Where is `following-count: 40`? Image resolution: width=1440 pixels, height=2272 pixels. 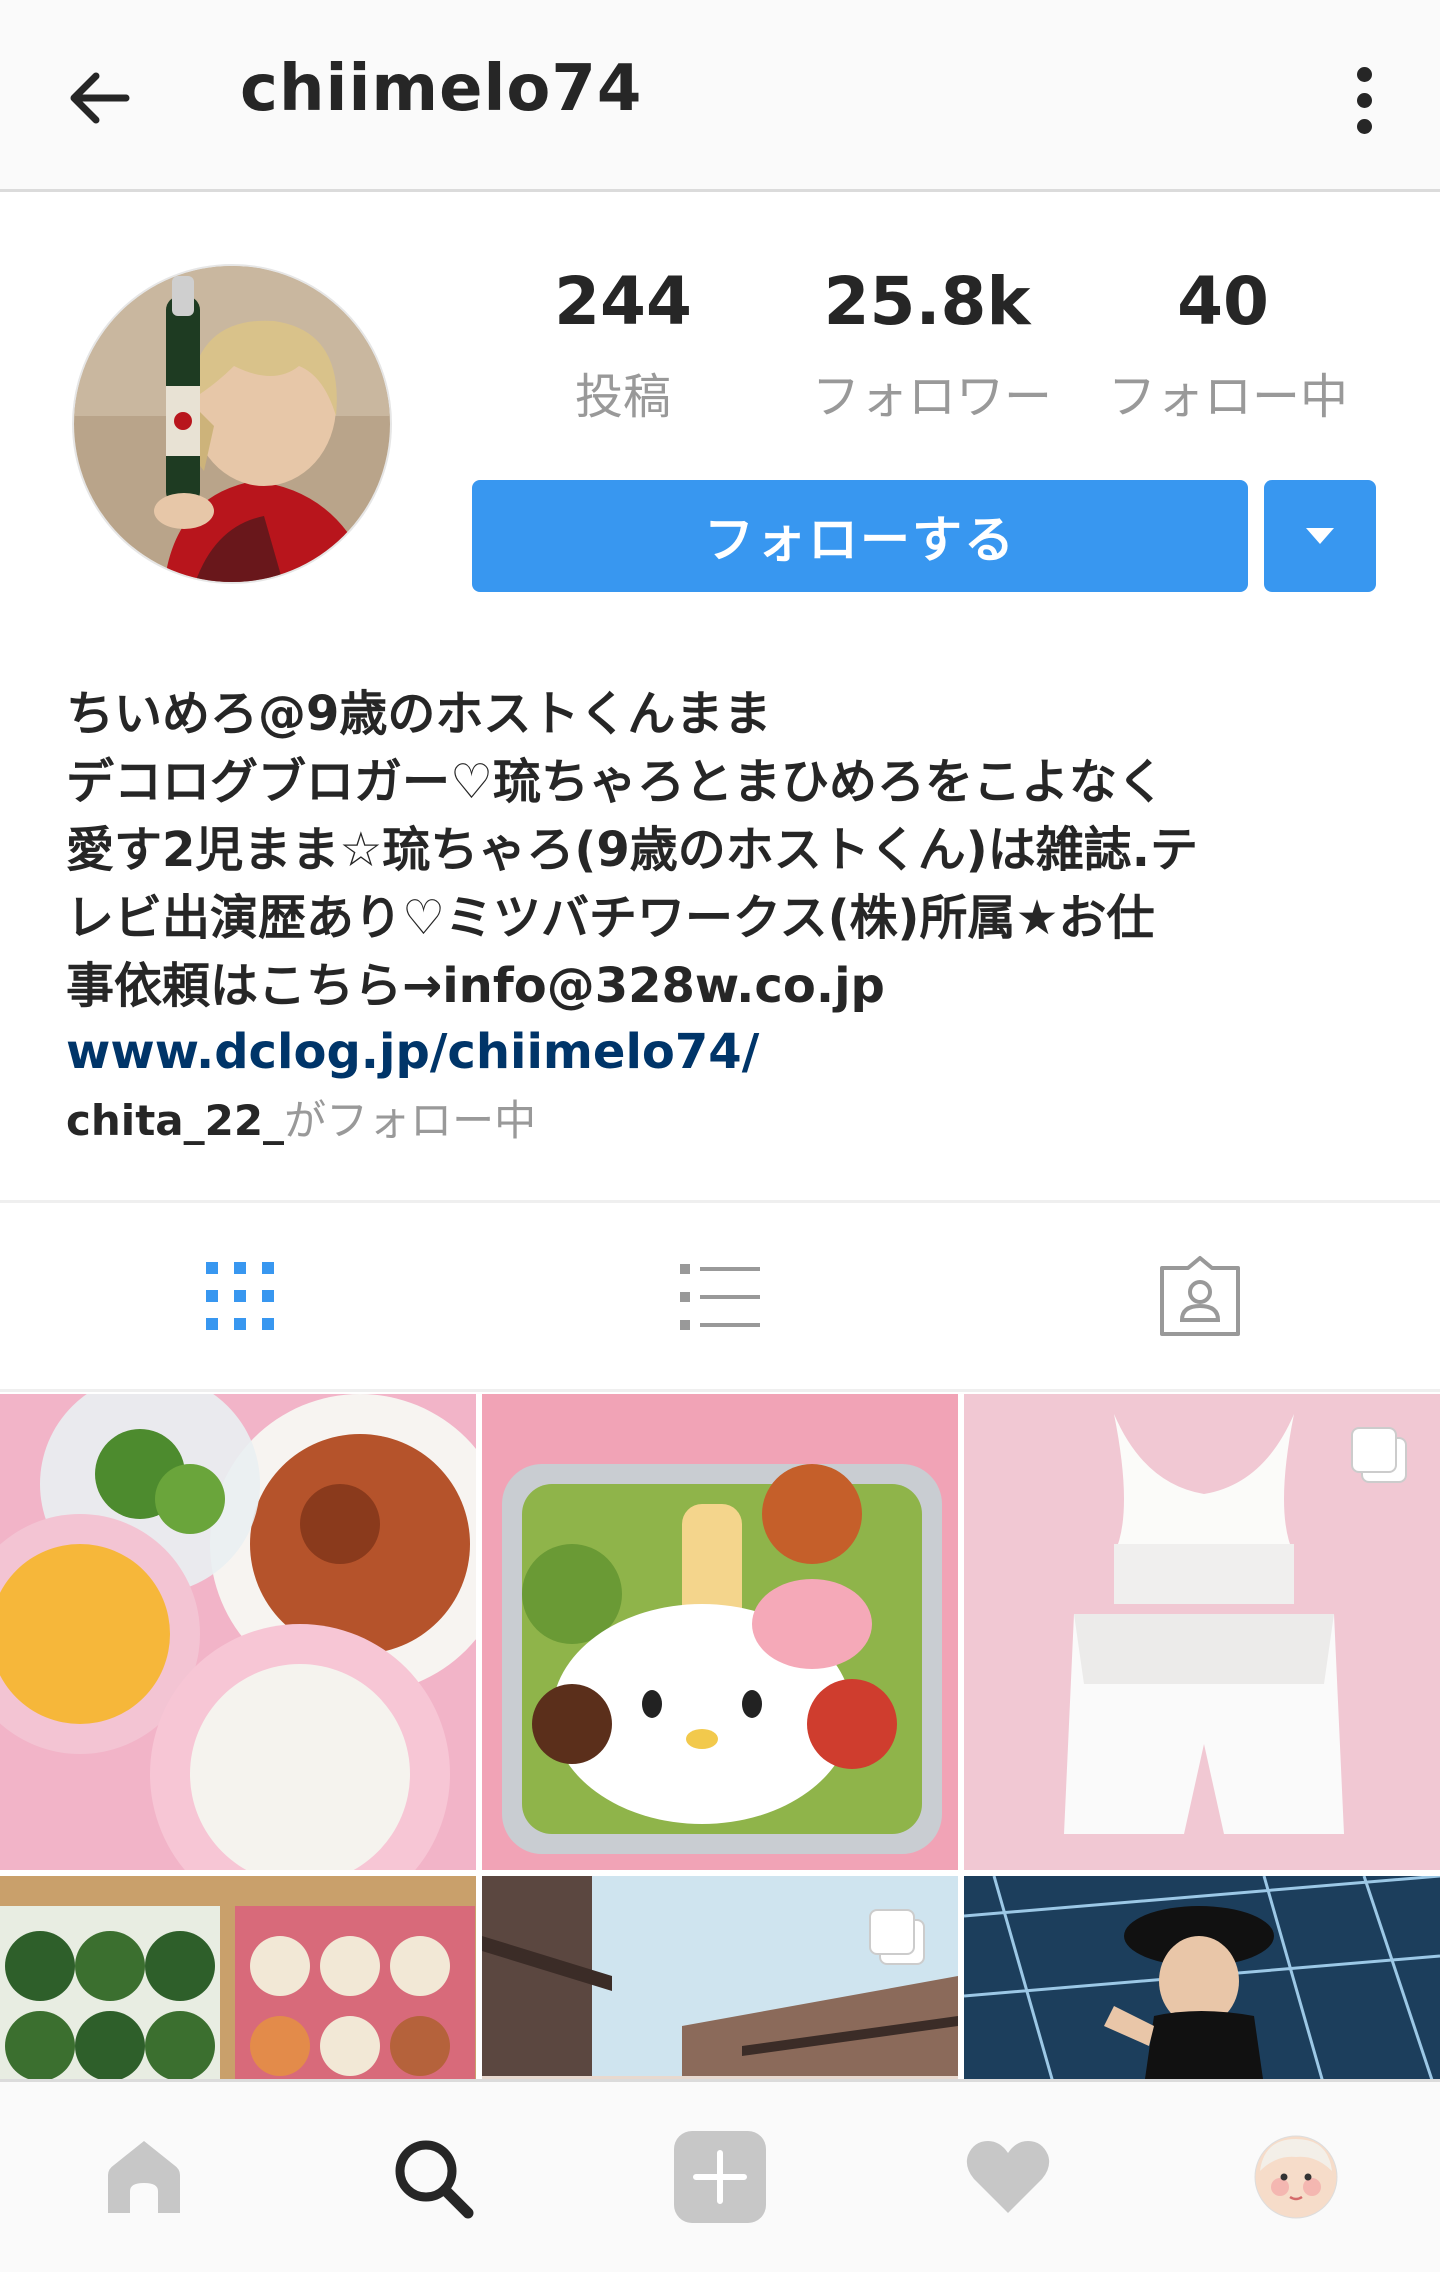
following-count: 40 is located at coordinates (1223, 301).